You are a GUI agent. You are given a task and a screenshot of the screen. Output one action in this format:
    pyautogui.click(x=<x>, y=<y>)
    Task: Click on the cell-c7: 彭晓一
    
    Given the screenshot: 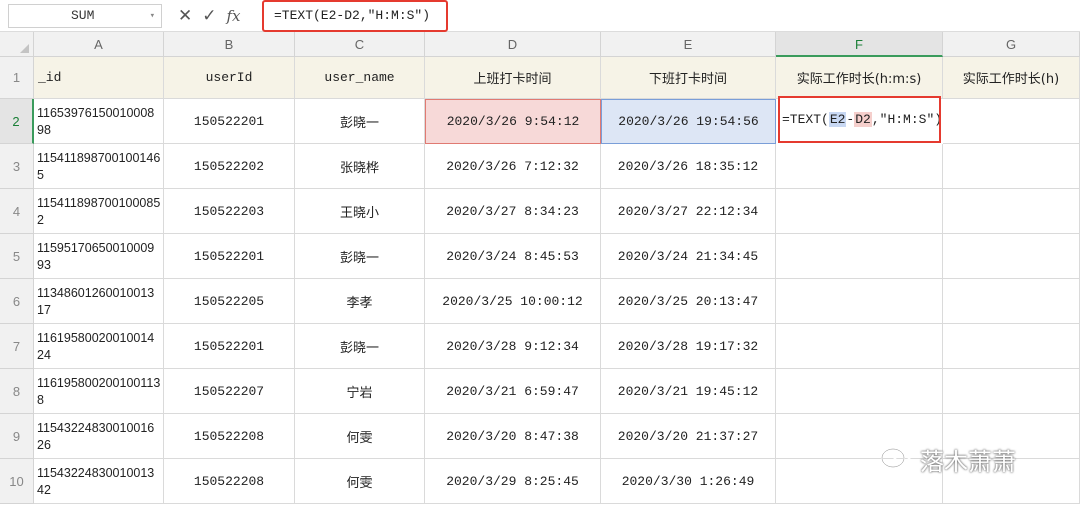 What is the action you would take?
    pyautogui.click(x=360, y=346)
    